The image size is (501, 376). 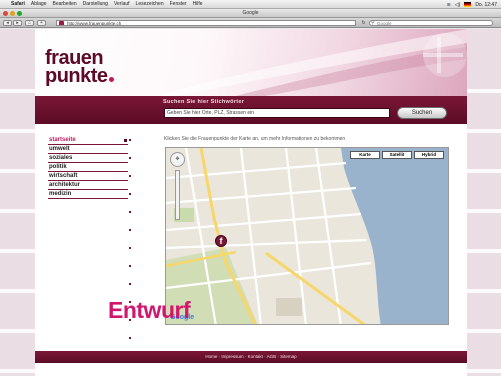 What do you see at coordinates (59, 149) in the screenshot?
I see `nav-item-label: umwelt` at bounding box center [59, 149].